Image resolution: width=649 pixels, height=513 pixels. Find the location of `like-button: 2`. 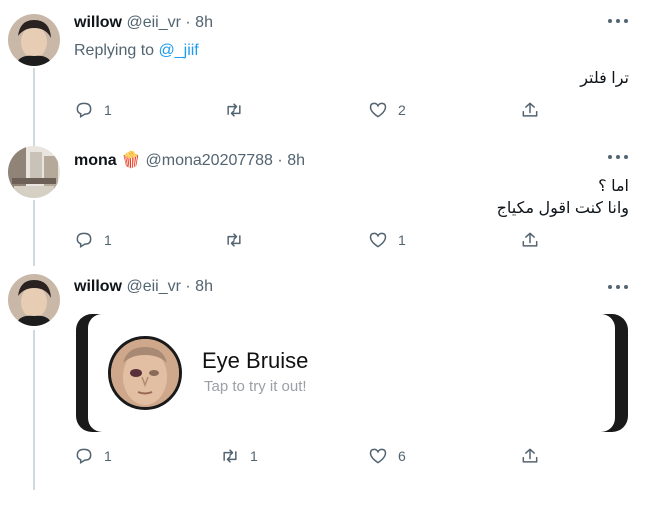

like-button: 2 is located at coordinates (387, 110).